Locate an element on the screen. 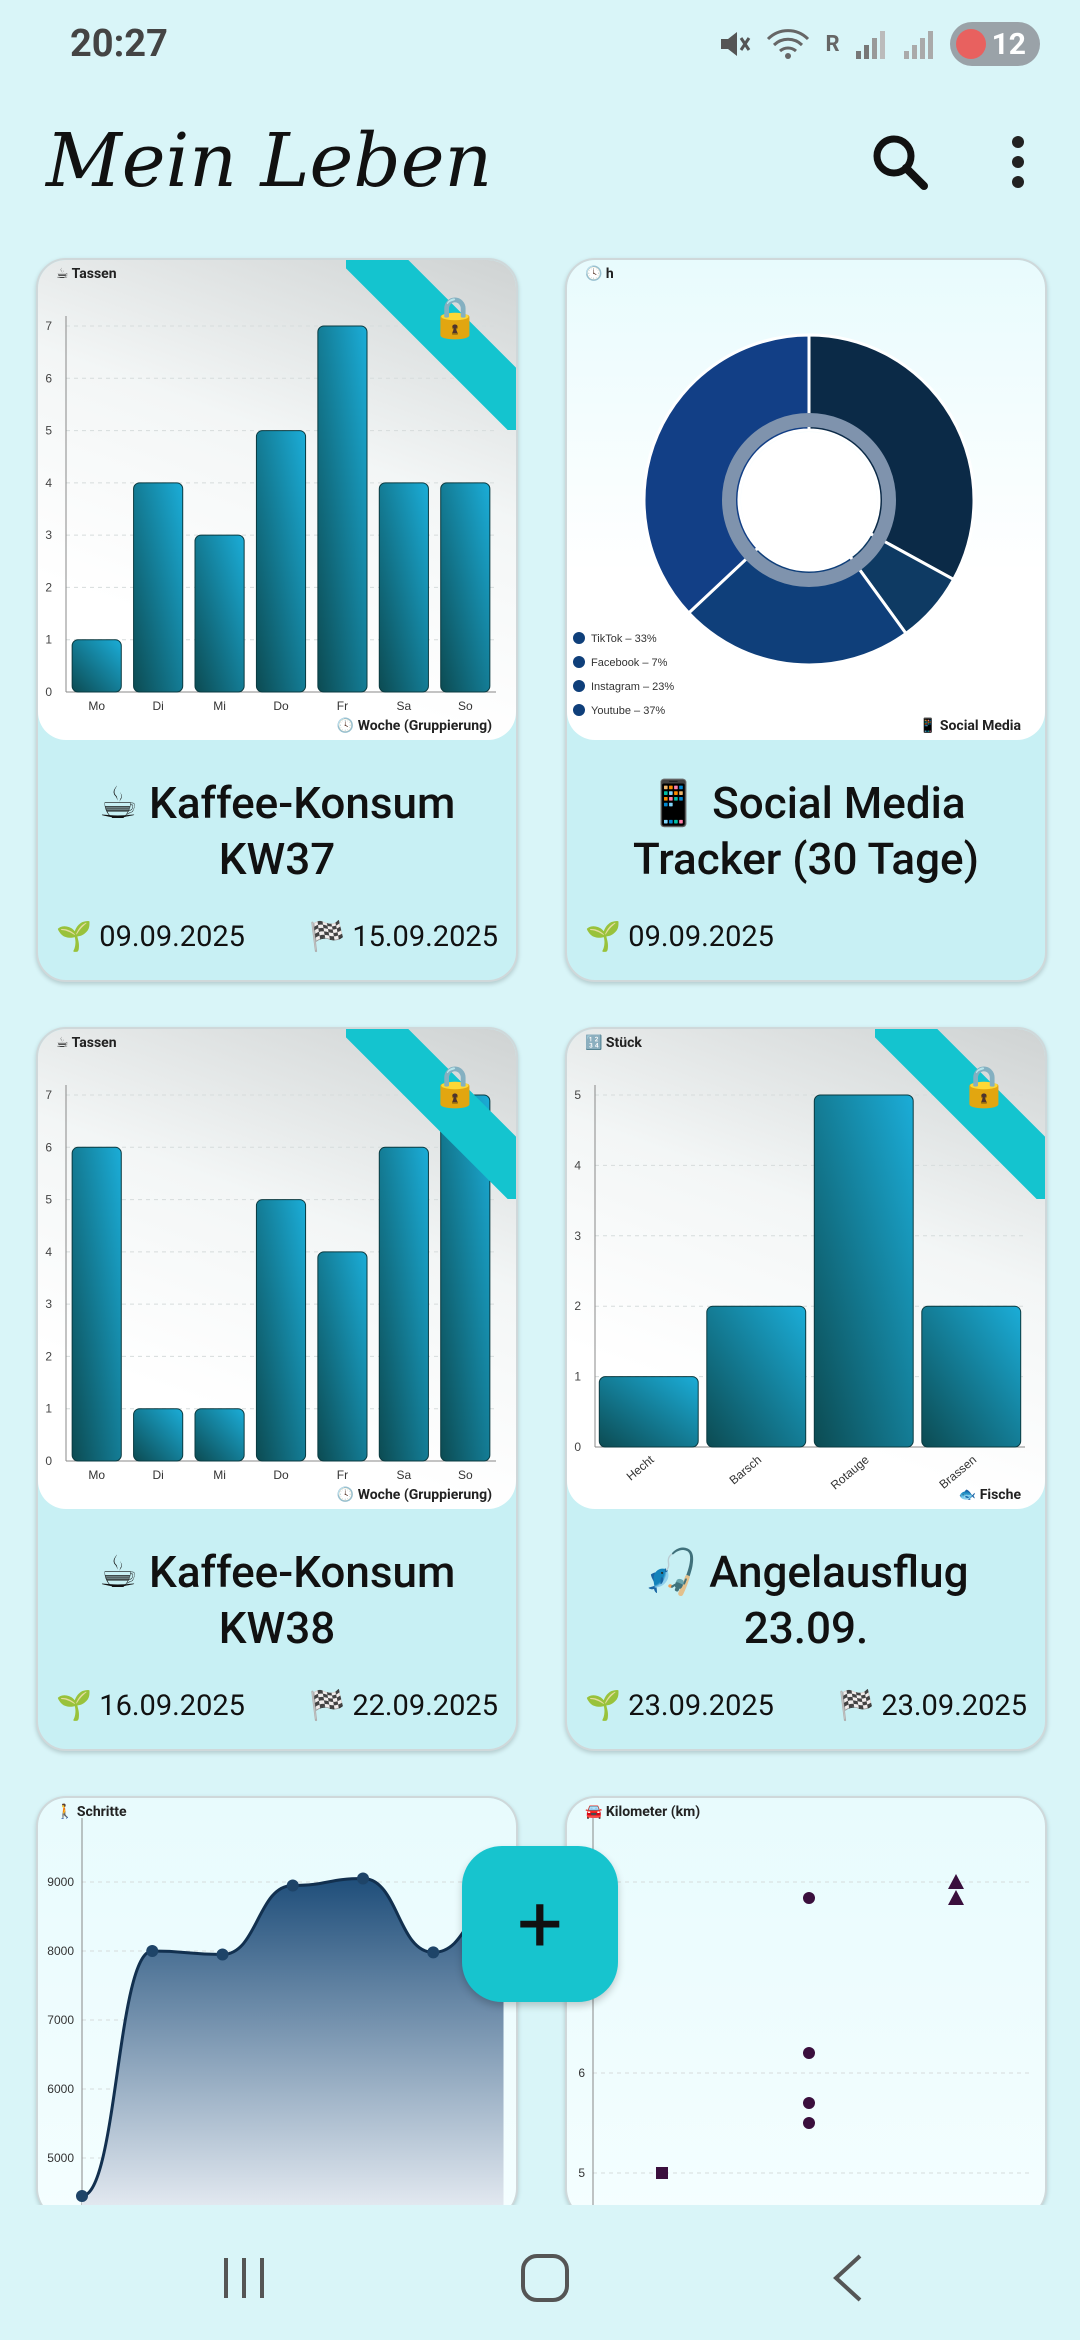  card-dates: 🌱 16.09.2025 🏁 22.09.2025 is located at coordinates (277, 1706).